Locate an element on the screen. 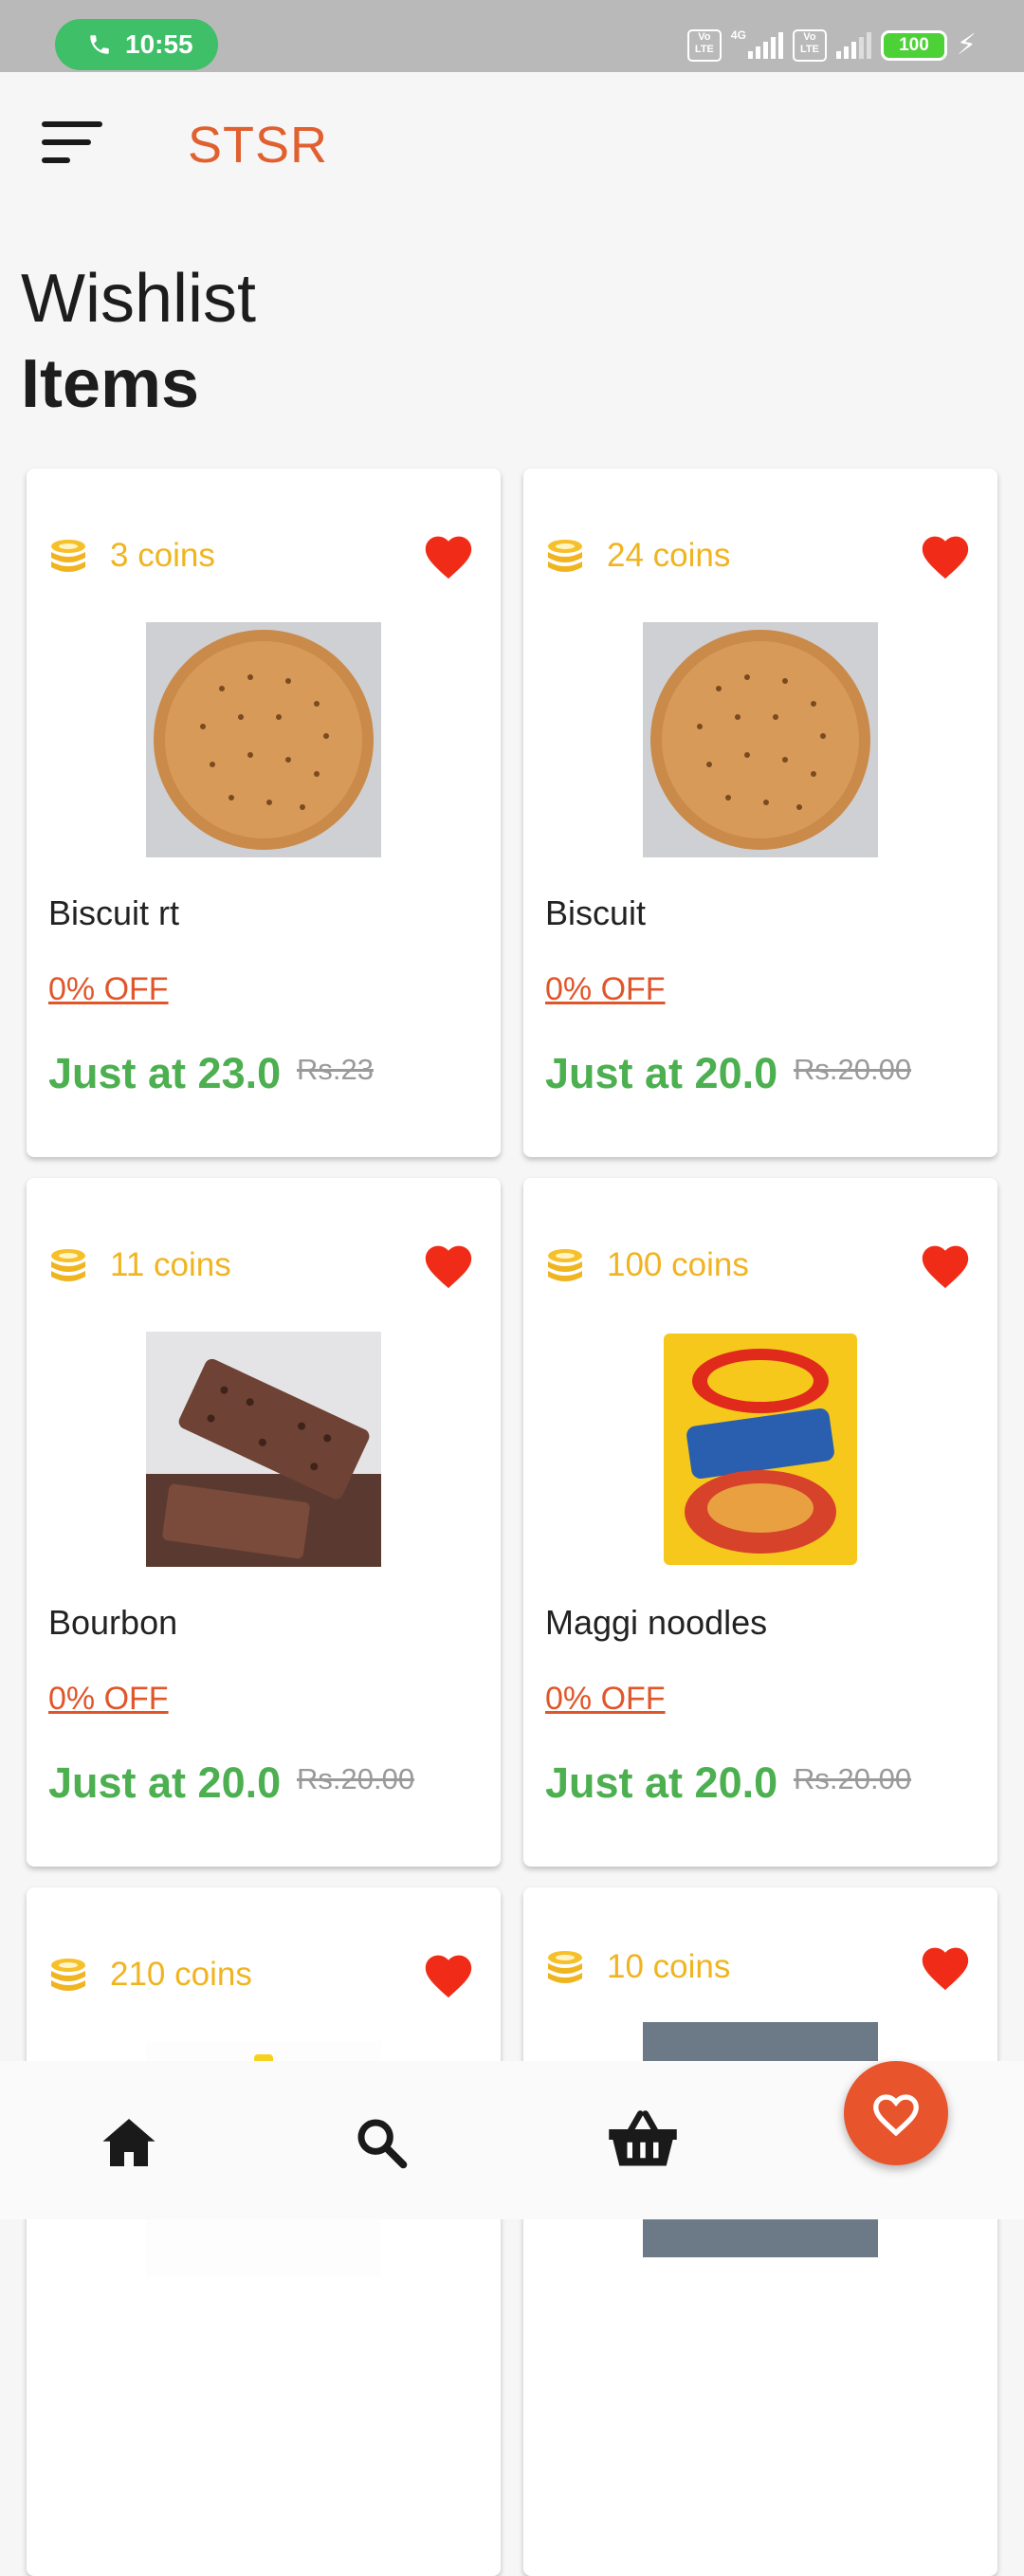  coins-label: 3 coins is located at coordinates (162, 555).